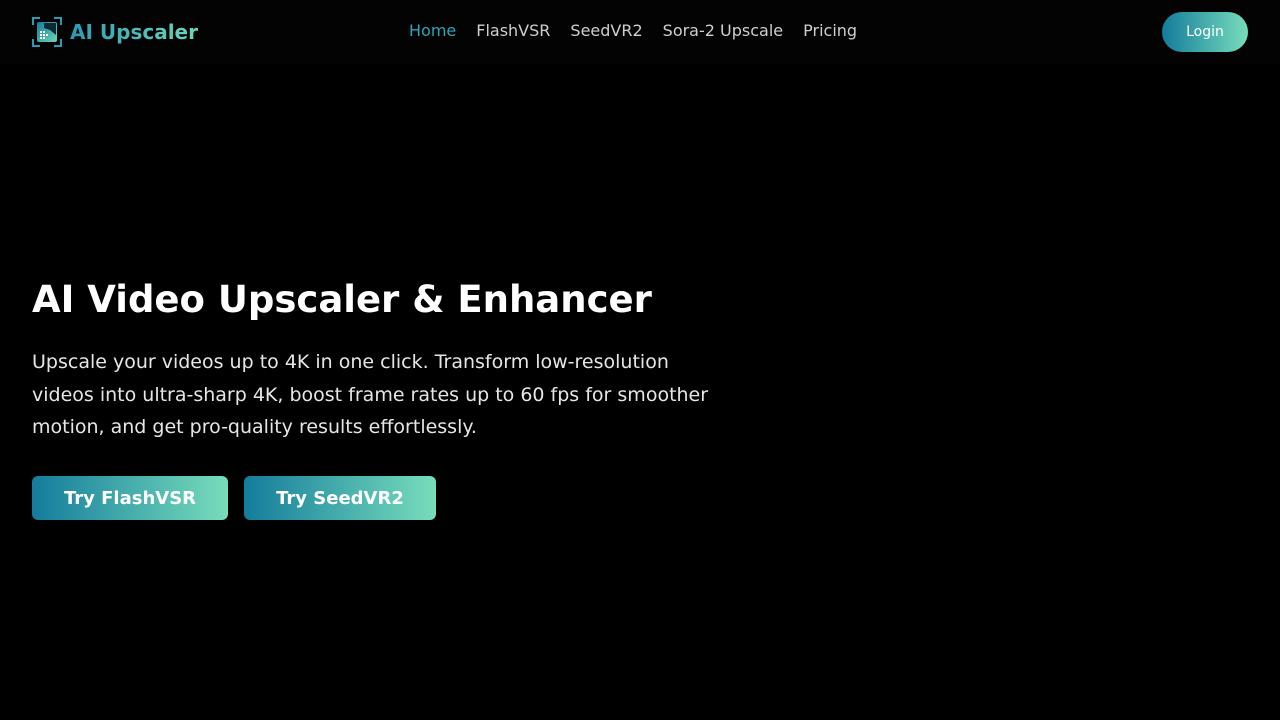  I want to click on login-button: Login, so click(1205, 32).